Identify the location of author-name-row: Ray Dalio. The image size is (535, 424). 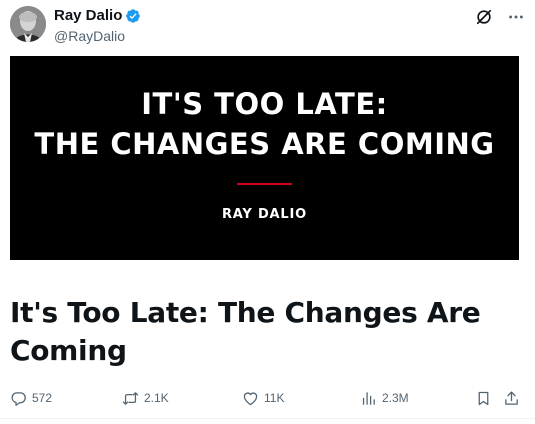
(97, 15).